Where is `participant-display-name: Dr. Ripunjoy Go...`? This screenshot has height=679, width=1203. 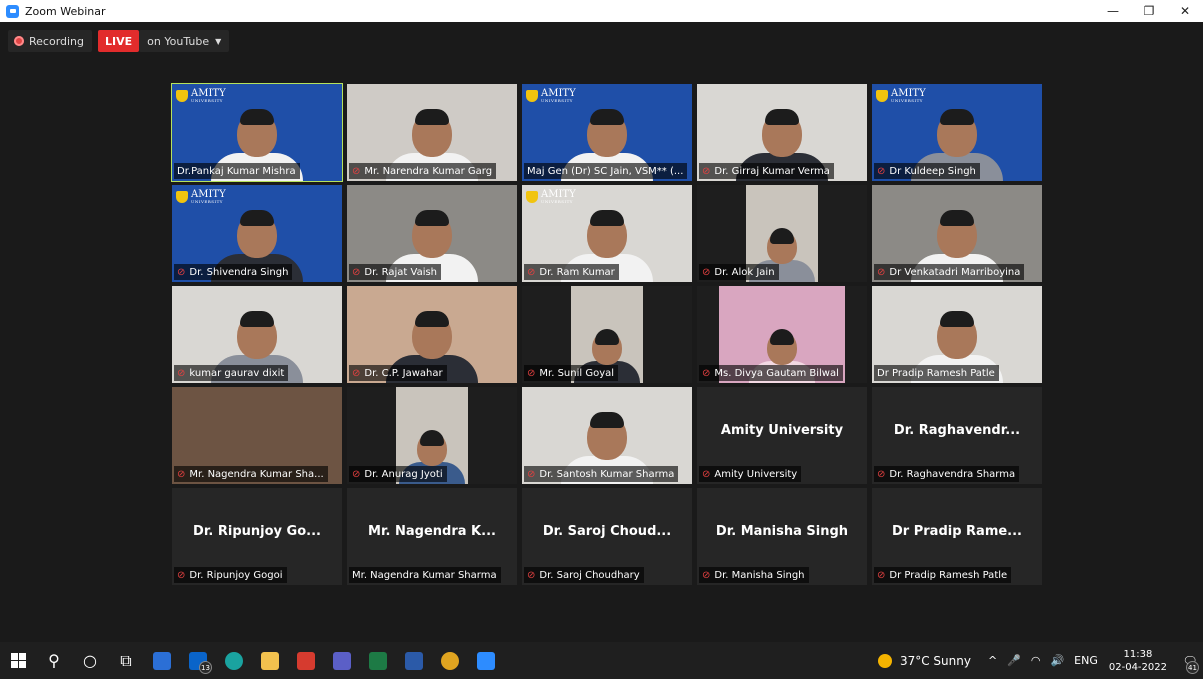 participant-display-name: Dr. Ripunjoy Go... is located at coordinates (257, 531).